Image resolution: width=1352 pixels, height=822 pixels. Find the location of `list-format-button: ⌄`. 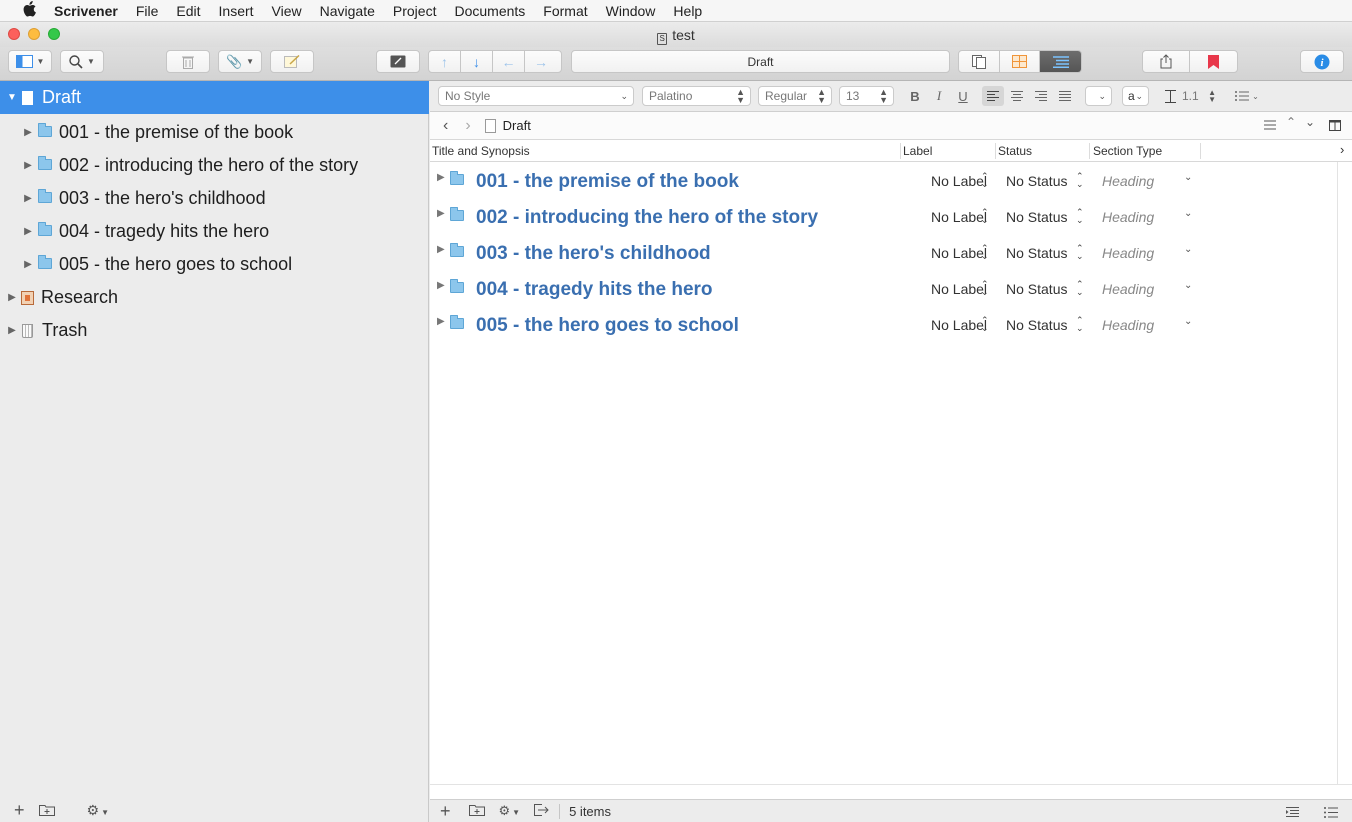

list-format-button: ⌄ is located at coordinates (1247, 96).